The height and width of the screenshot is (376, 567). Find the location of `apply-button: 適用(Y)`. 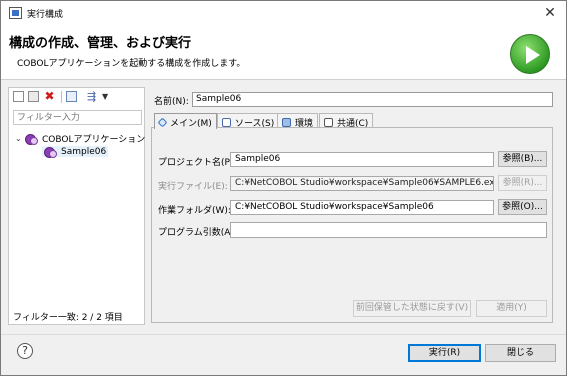

apply-button: 適用(Y) is located at coordinates (511, 308).